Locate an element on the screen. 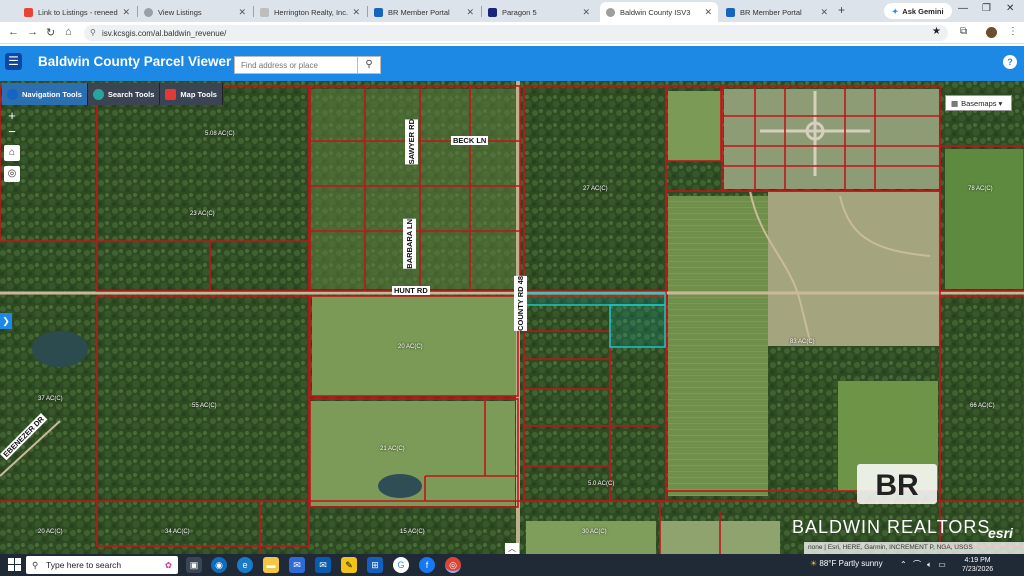  gemini-icon: ✦ is located at coordinates (895, 11).